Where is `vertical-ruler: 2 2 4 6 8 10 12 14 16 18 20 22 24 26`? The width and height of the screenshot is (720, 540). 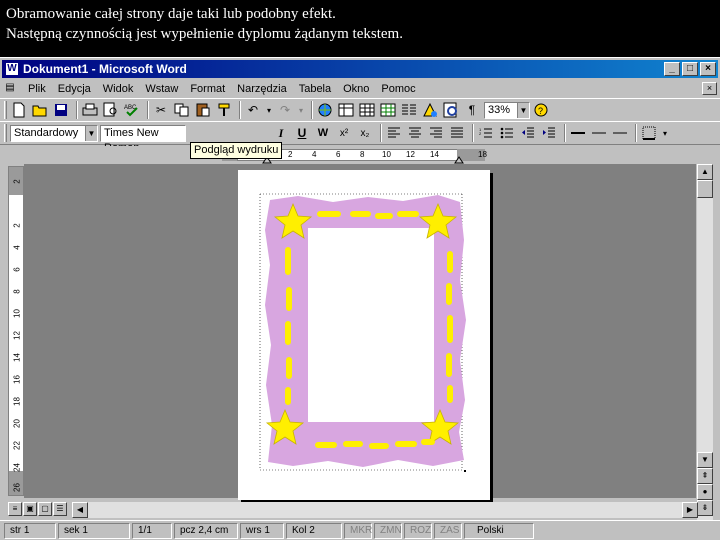 vertical-ruler: 2 2 4 6 8 10 12 14 16 18 20 22 24 26 is located at coordinates (16, 331).